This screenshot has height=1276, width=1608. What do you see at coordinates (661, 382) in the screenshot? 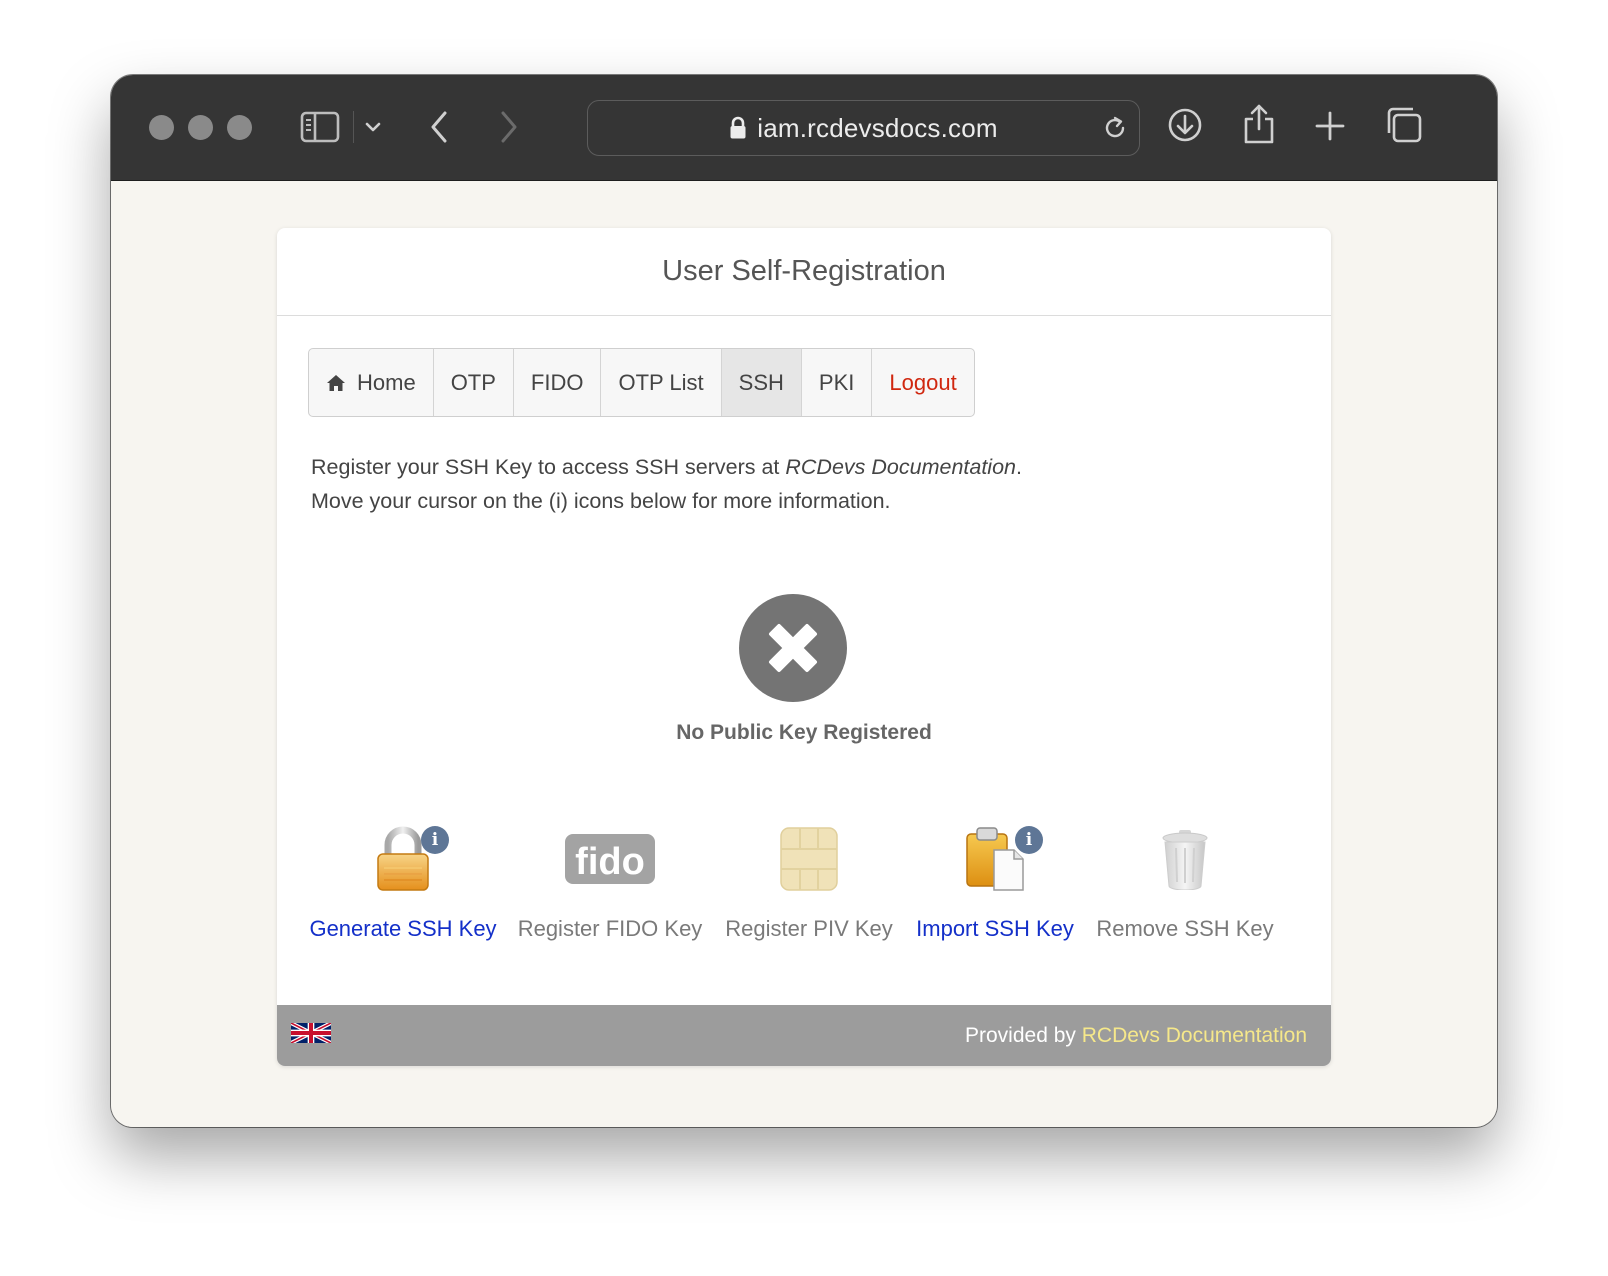
I see `tab-otp-list: OTP List` at bounding box center [661, 382].